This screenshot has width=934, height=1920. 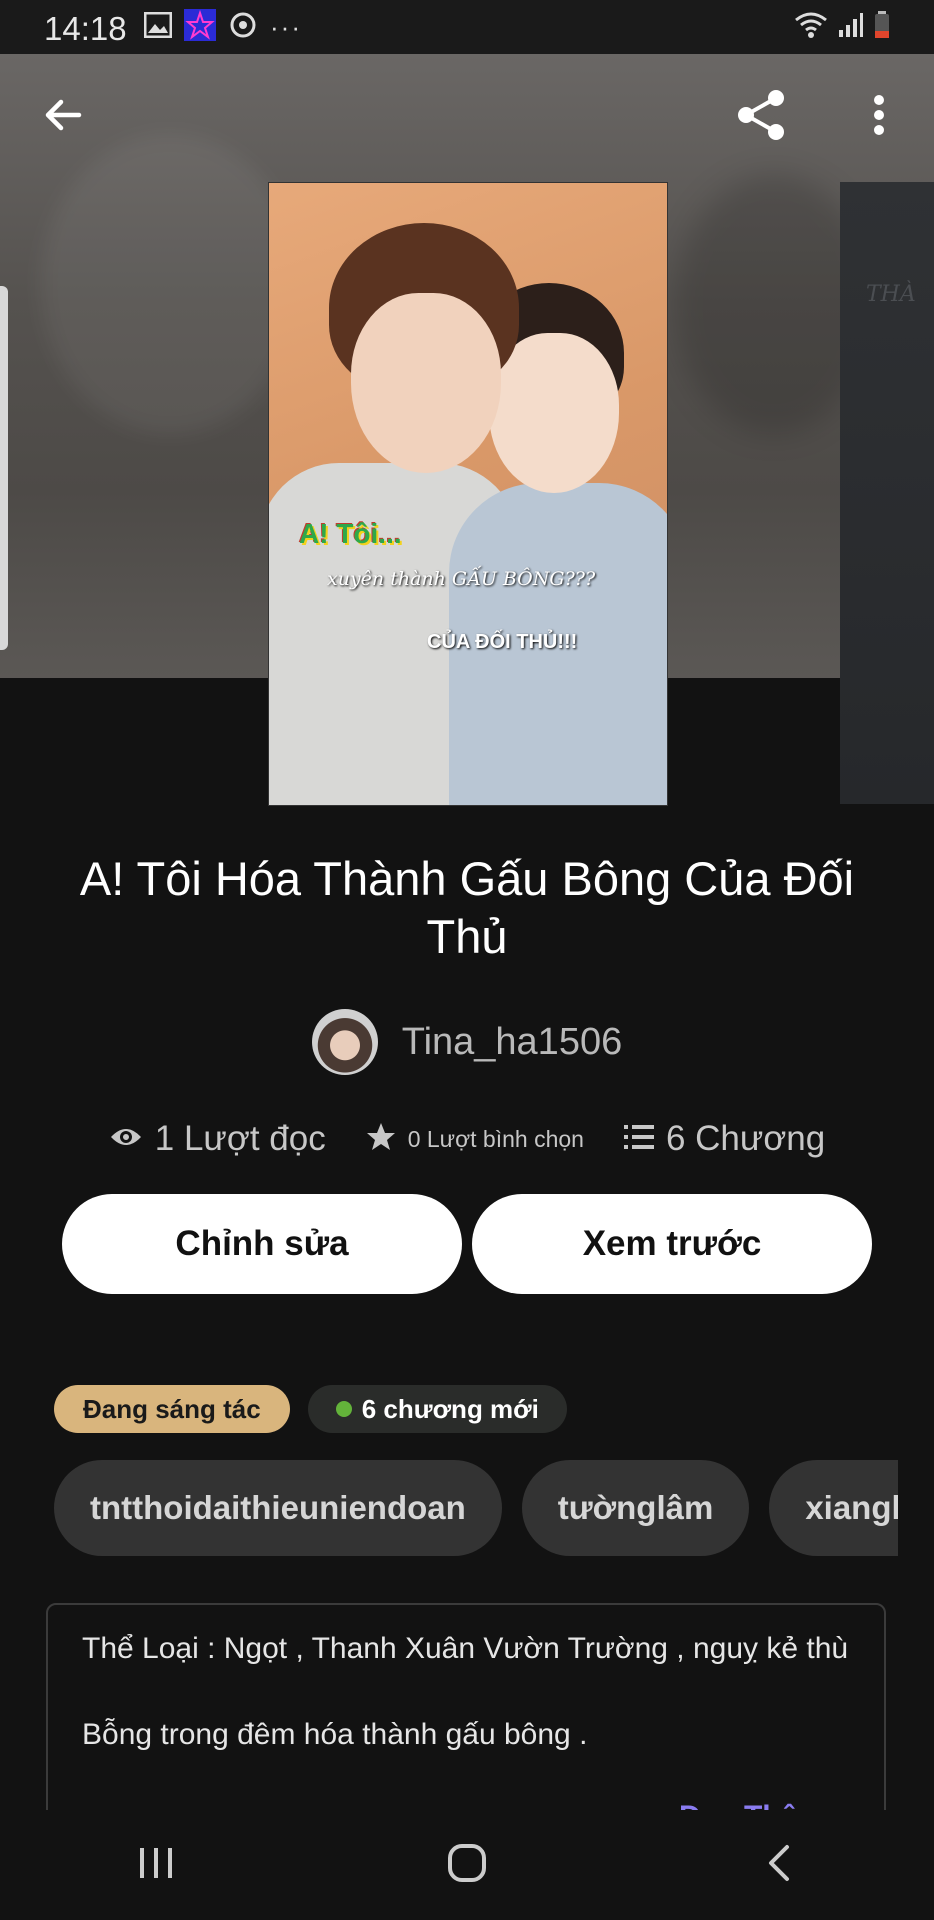 What do you see at coordinates (811, 27) in the screenshot?
I see `wifi-icon` at bounding box center [811, 27].